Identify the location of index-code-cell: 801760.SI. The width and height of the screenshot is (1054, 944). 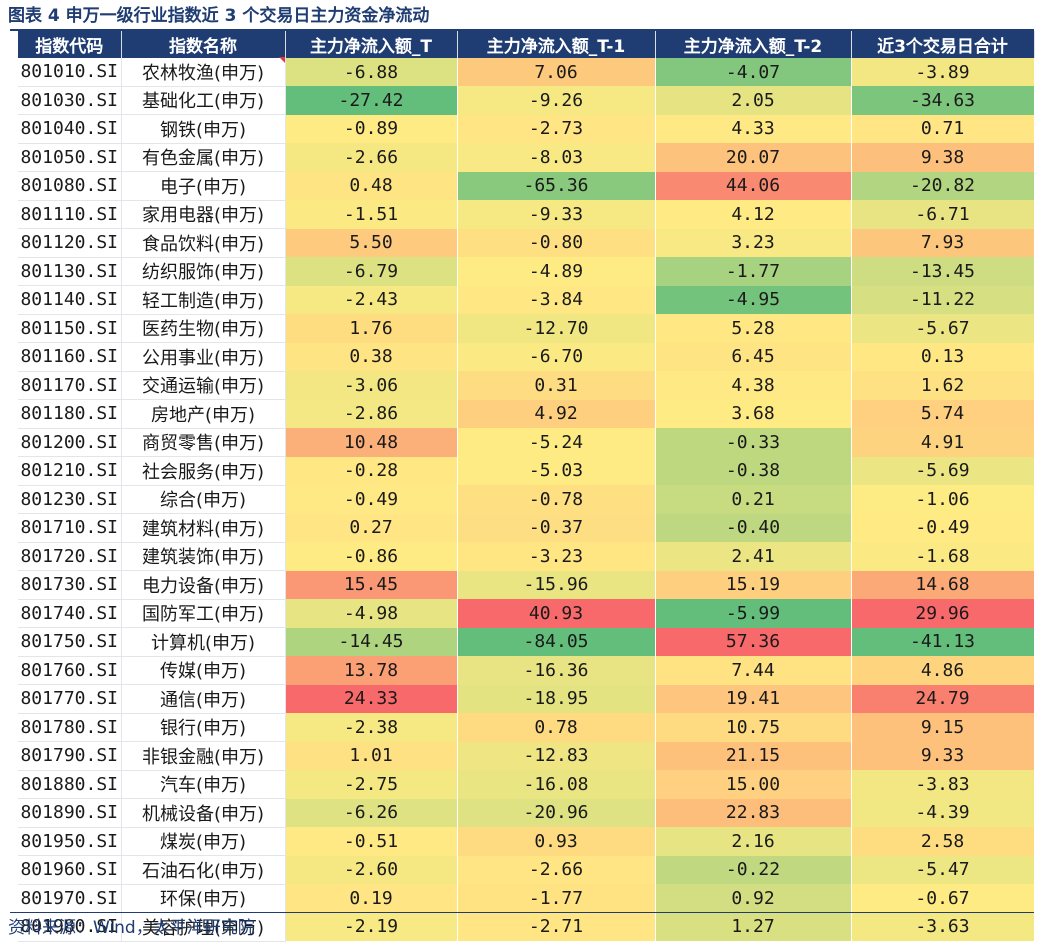
(70, 670).